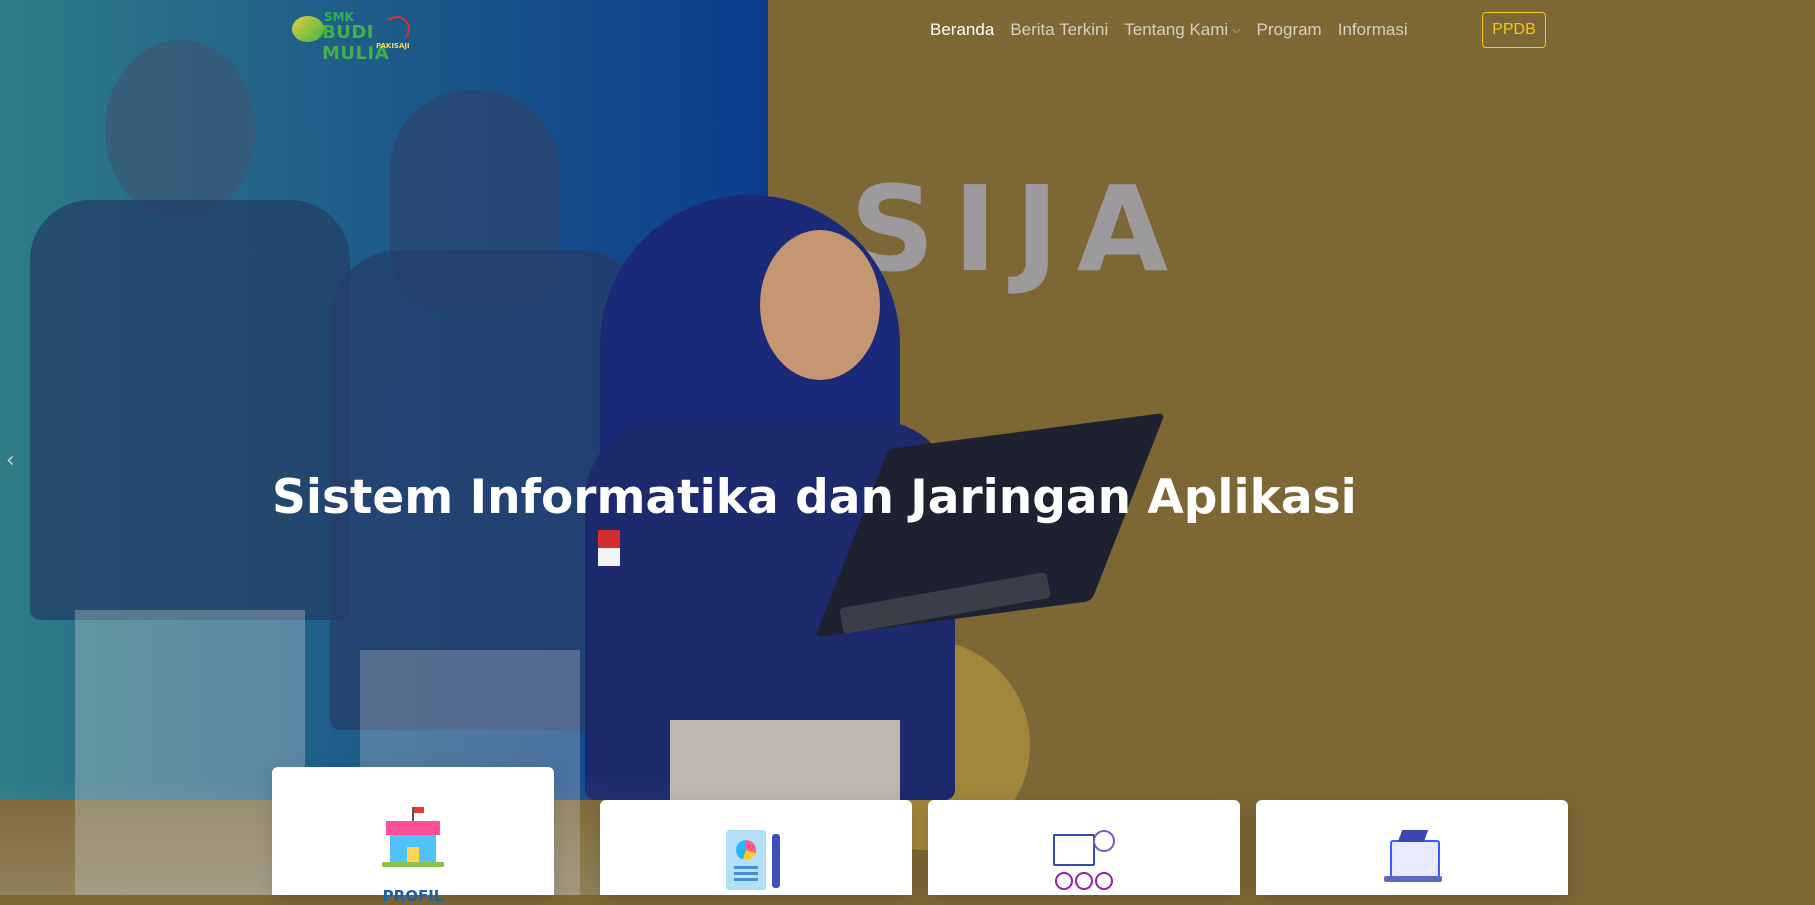 The image size is (1815, 905). Describe the element at coordinates (814, 497) in the screenshot. I see `hero-title: Sistem Informatika dan Jaringan Aplikasi` at that location.